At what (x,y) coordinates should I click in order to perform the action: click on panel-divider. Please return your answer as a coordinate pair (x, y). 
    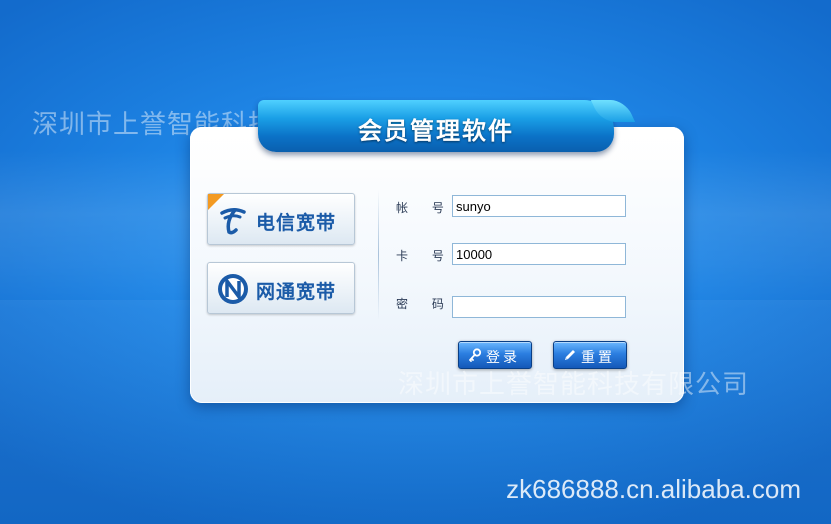
    Looking at the image, I should click on (378, 255).